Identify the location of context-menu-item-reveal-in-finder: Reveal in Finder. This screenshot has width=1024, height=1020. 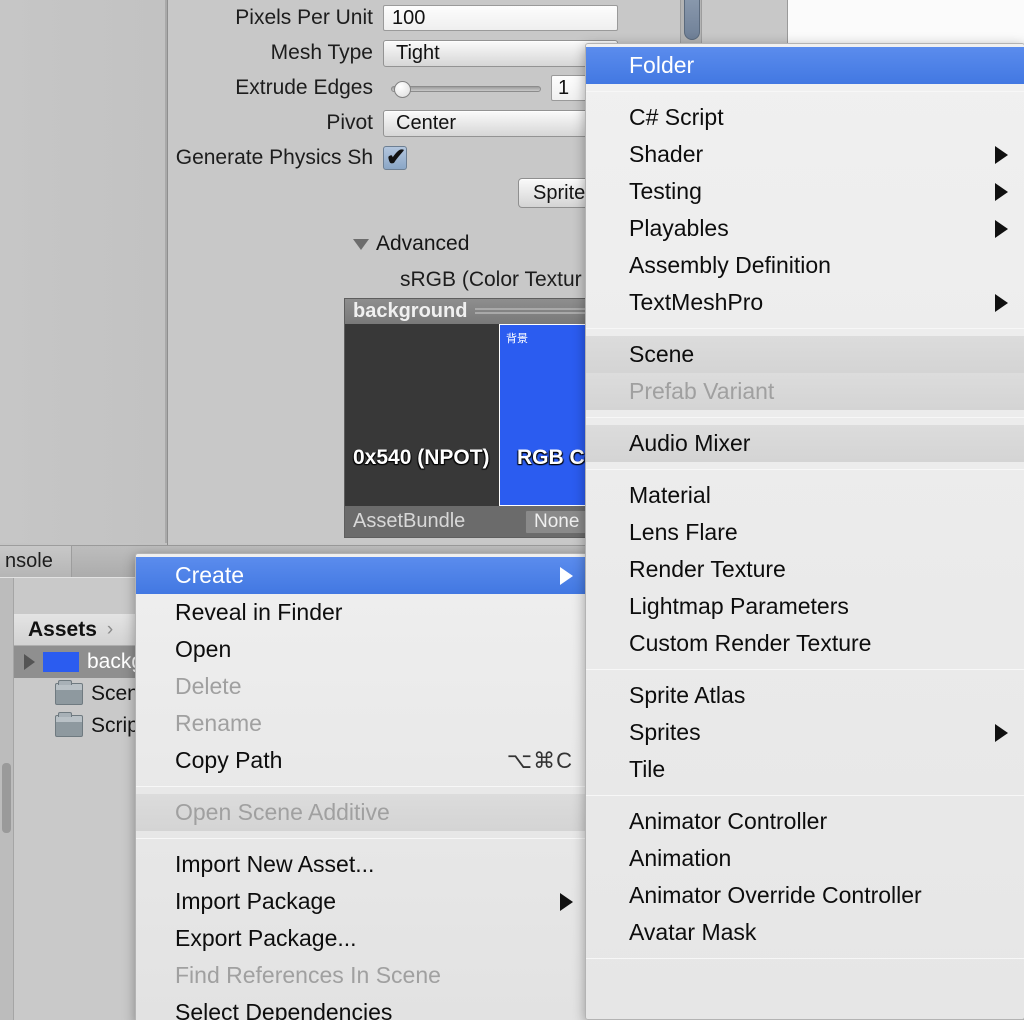
(362, 612).